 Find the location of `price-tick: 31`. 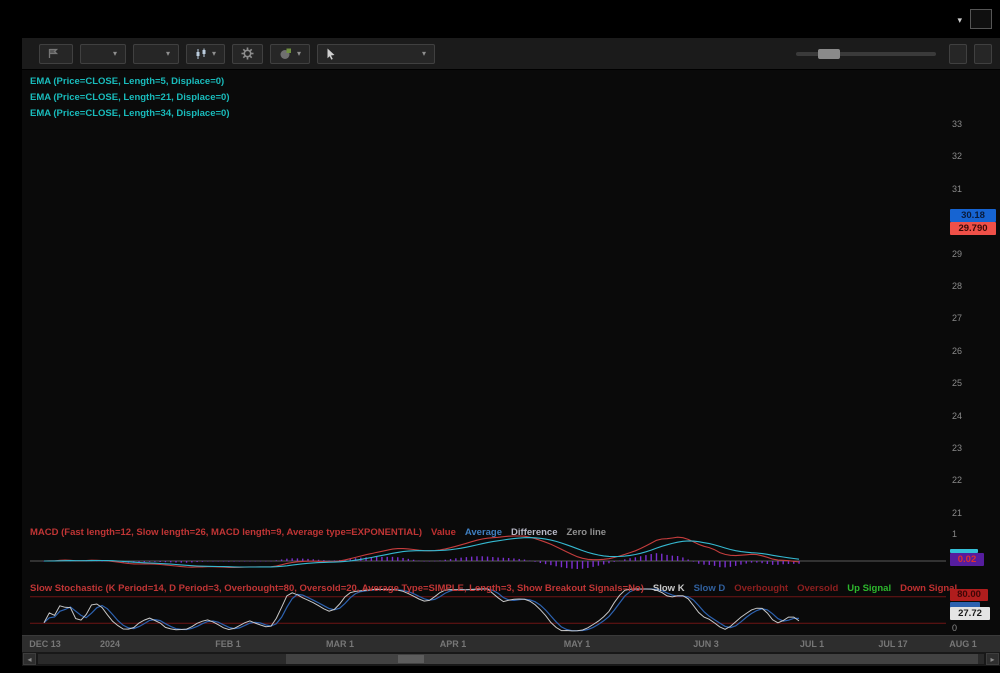

price-tick: 31 is located at coordinates (957, 188).